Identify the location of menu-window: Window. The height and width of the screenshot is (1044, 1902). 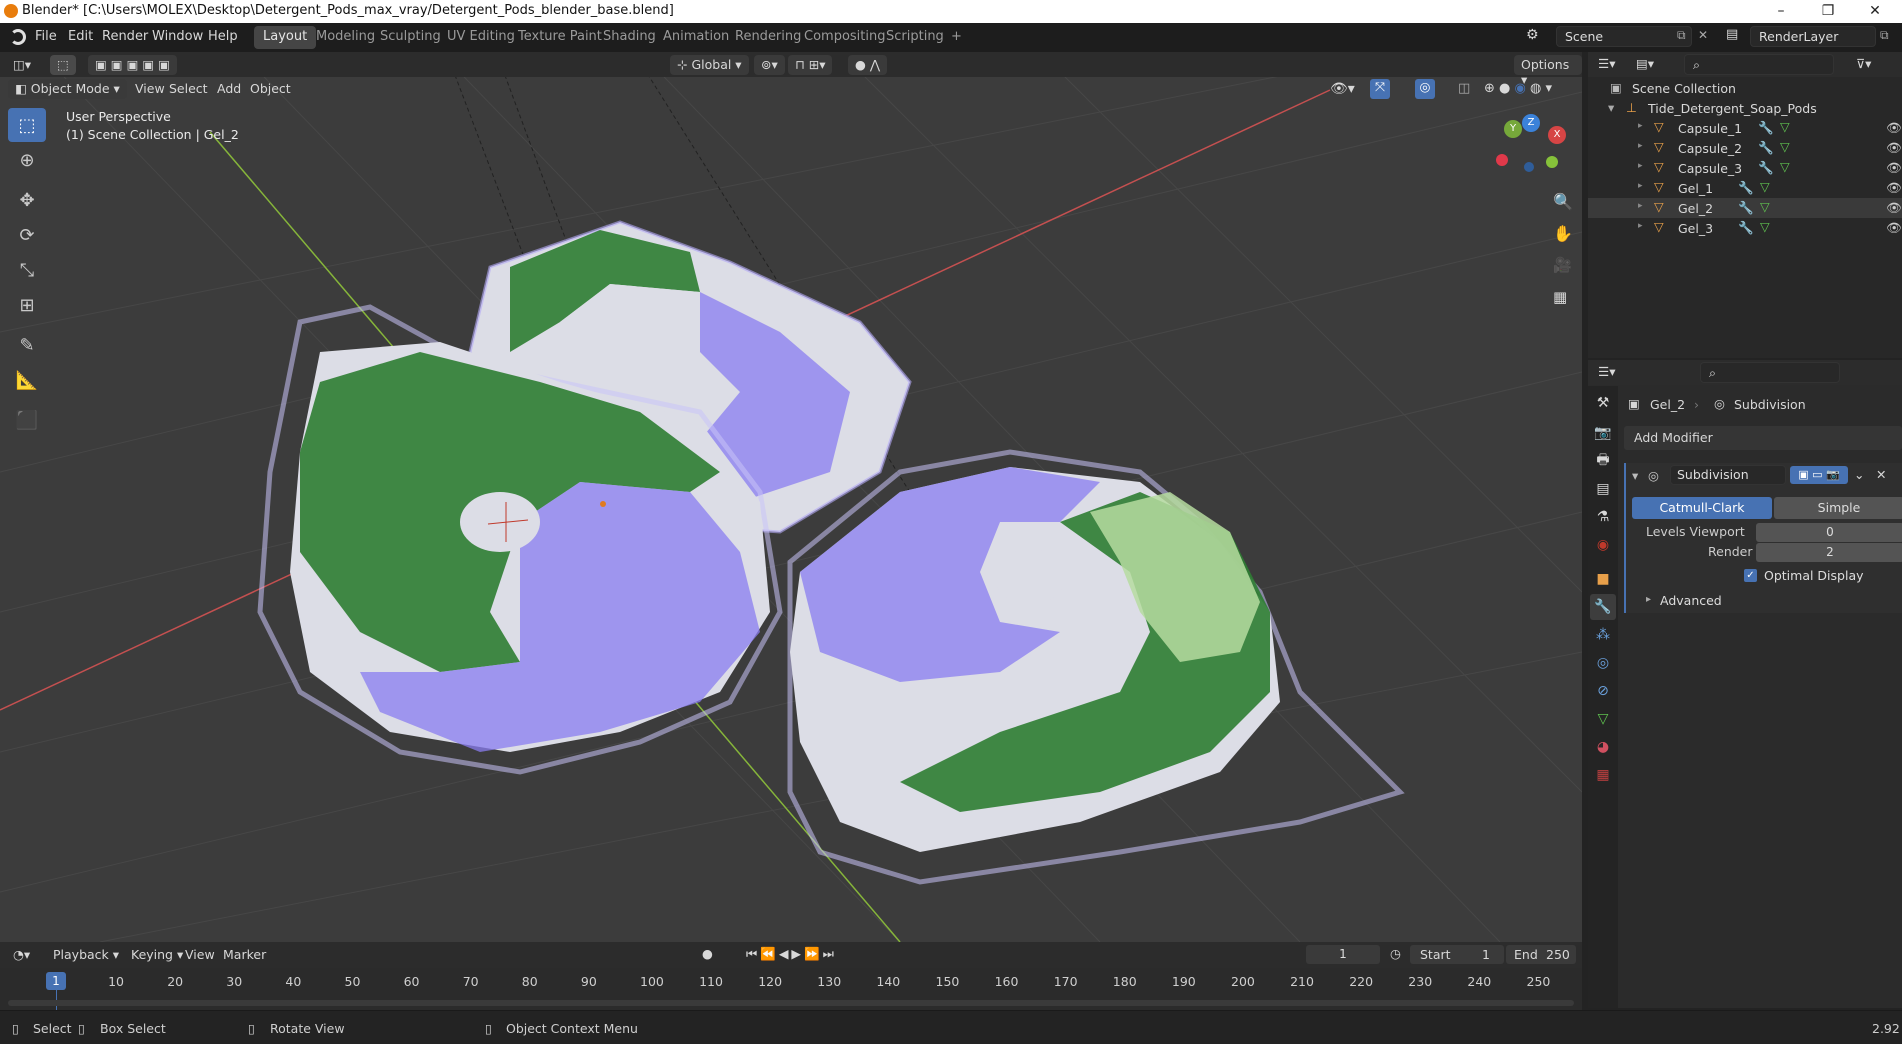
(177, 36).